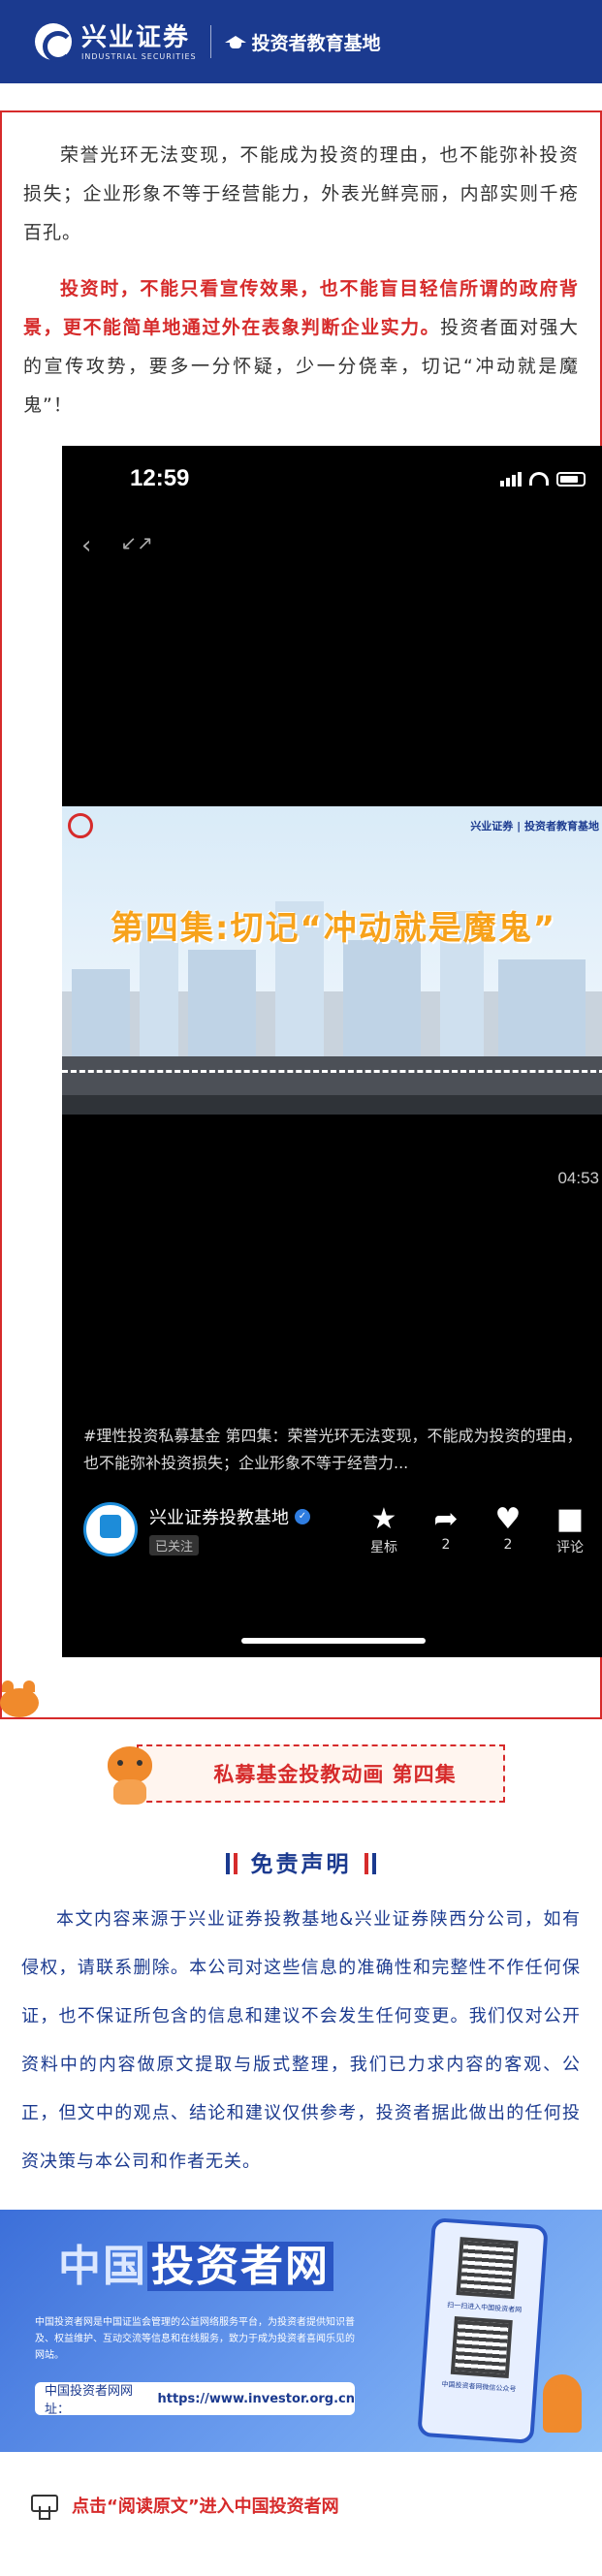 The height and width of the screenshot is (2576, 602). What do you see at coordinates (240, 2266) in the screenshot?
I see `site-title-b: 投资者网` at bounding box center [240, 2266].